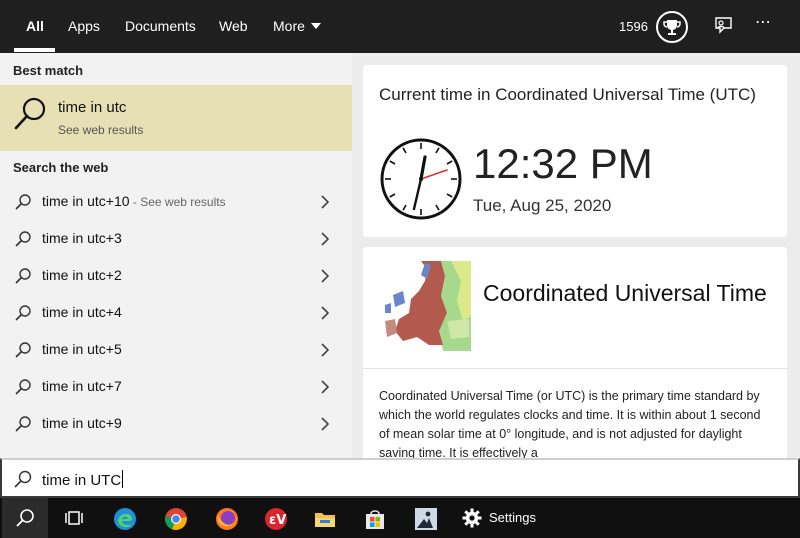  What do you see at coordinates (421, 181) in the screenshot?
I see `analog-clock-icon` at bounding box center [421, 181].